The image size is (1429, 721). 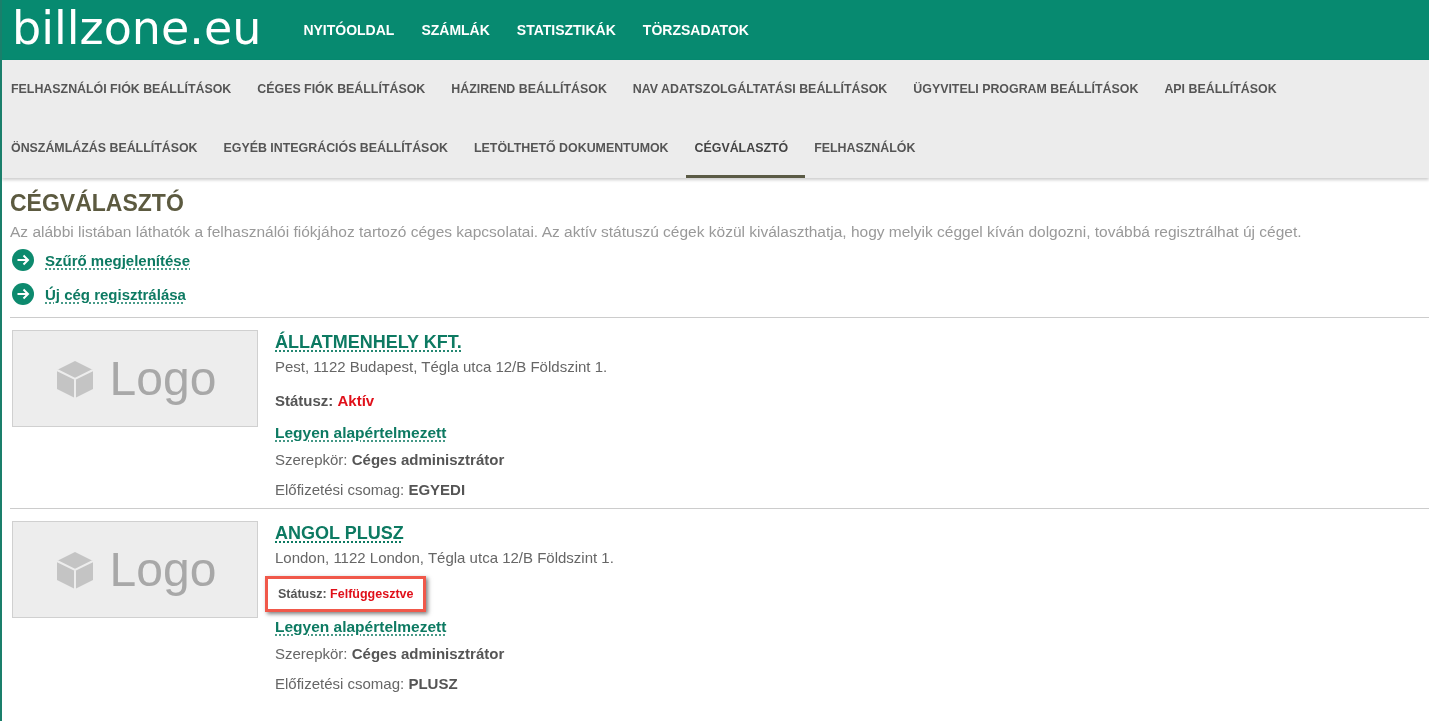 I want to click on plan-text: Előfizetési csomag: EGYEDI, so click(x=371, y=489).